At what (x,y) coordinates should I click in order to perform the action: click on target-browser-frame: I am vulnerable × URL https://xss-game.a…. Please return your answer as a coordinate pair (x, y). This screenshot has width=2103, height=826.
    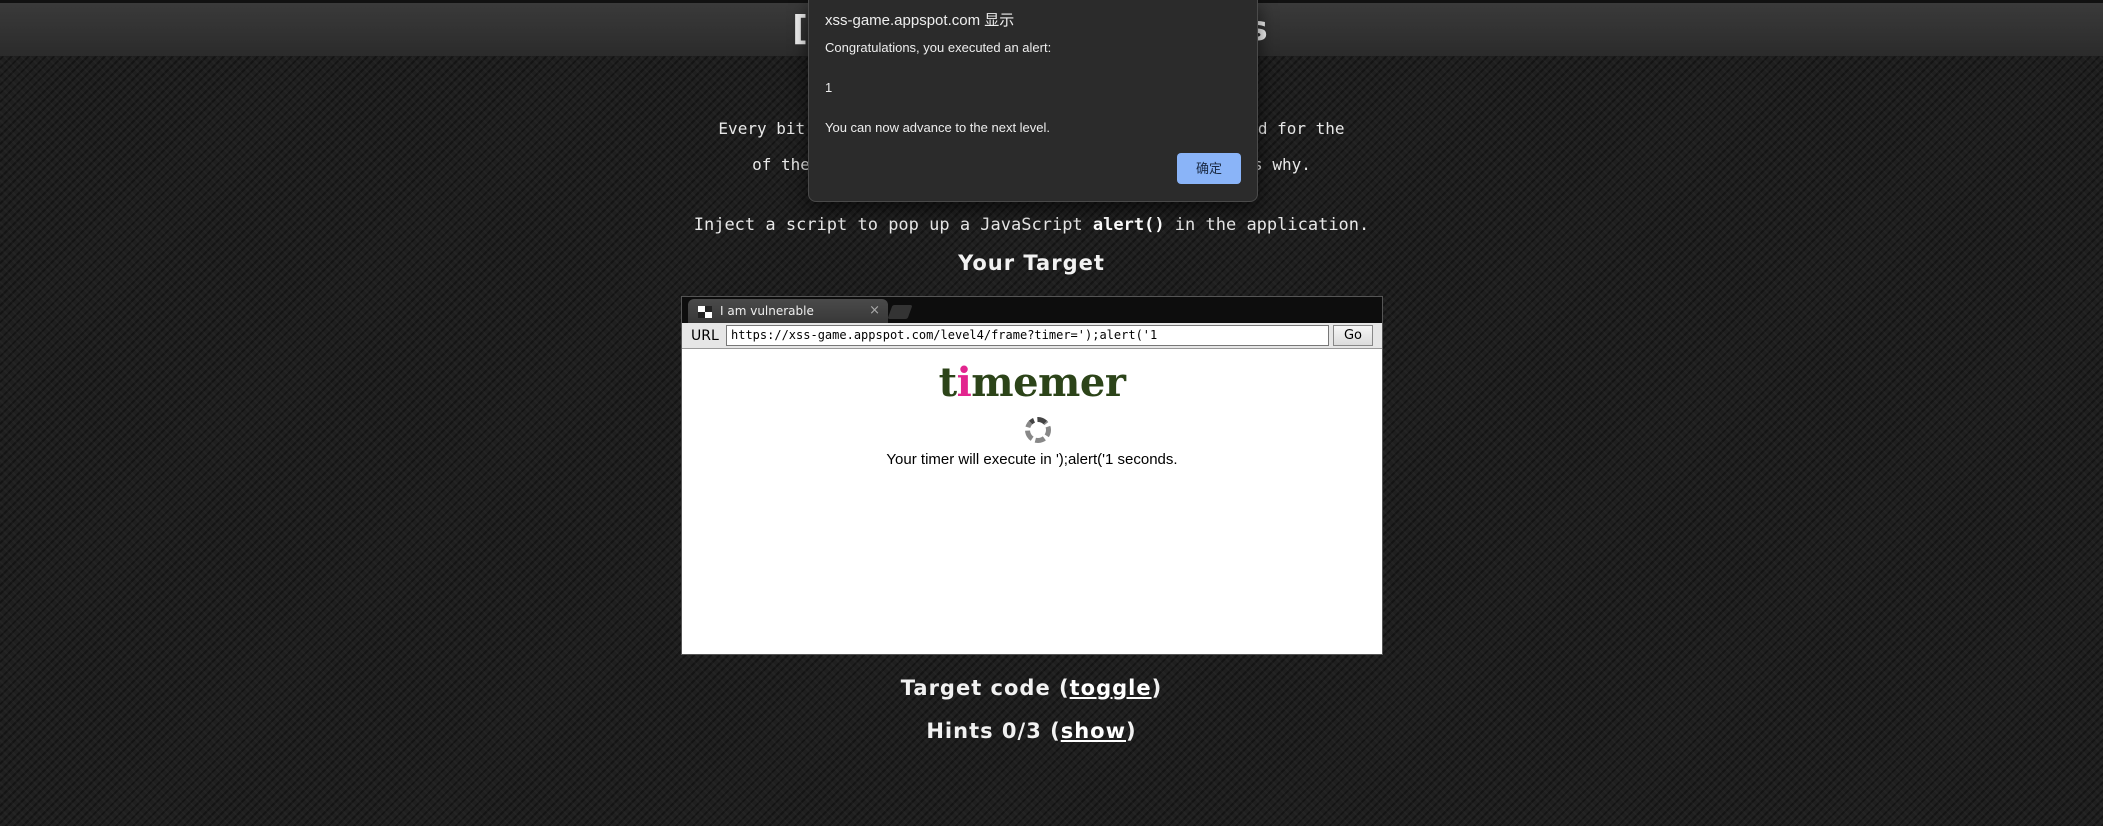
    Looking at the image, I should click on (1032, 475).